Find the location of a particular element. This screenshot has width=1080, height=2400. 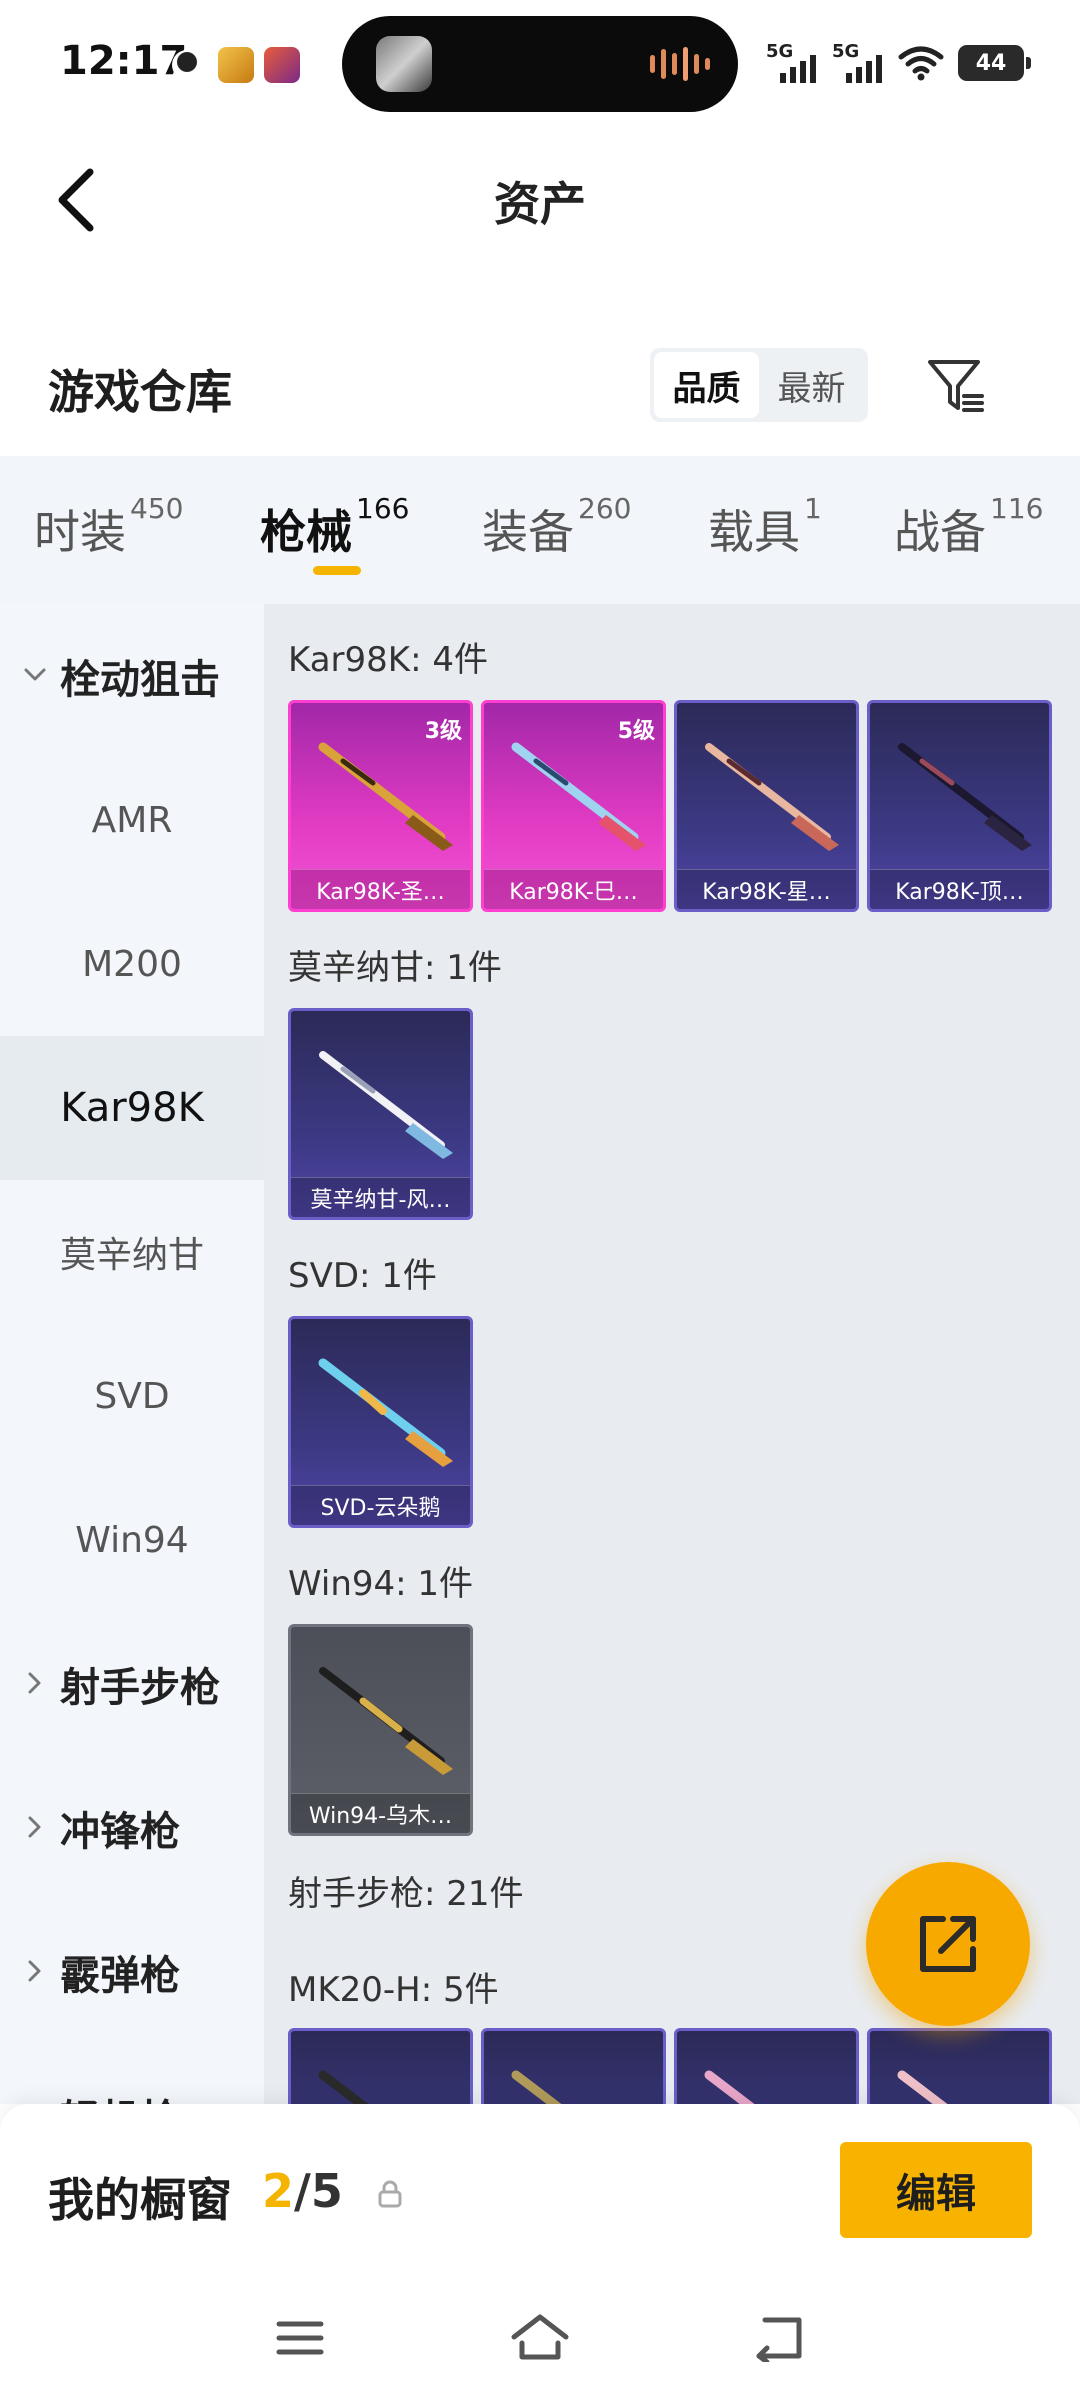

tab-count: 260 is located at coordinates (605, 508).